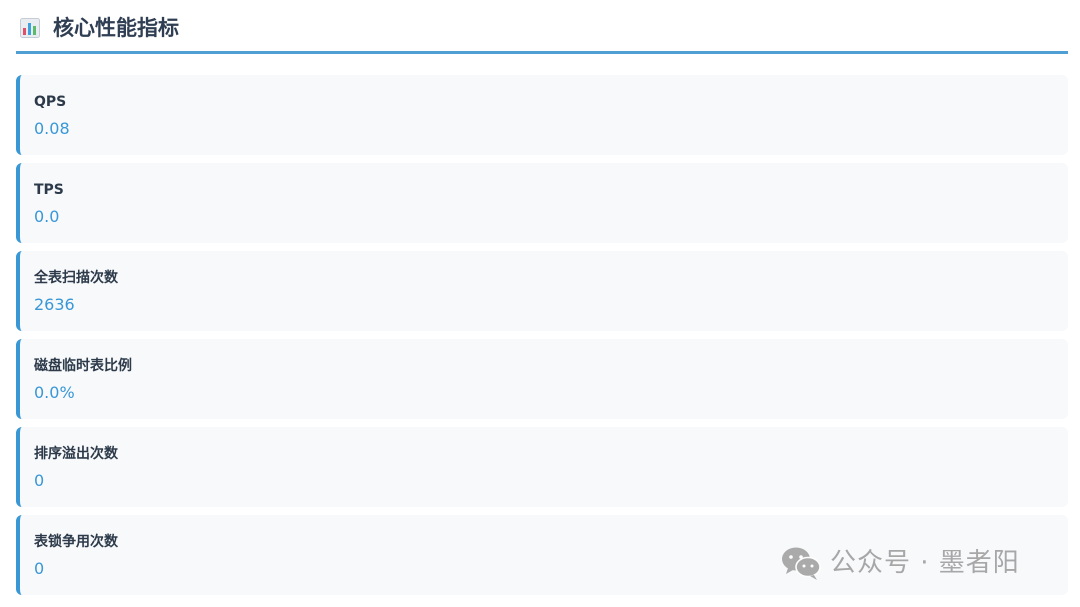  What do you see at coordinates (54, 304) in the screenshot?
I see `metric-value: 2636` at bounding box center [54, 304].